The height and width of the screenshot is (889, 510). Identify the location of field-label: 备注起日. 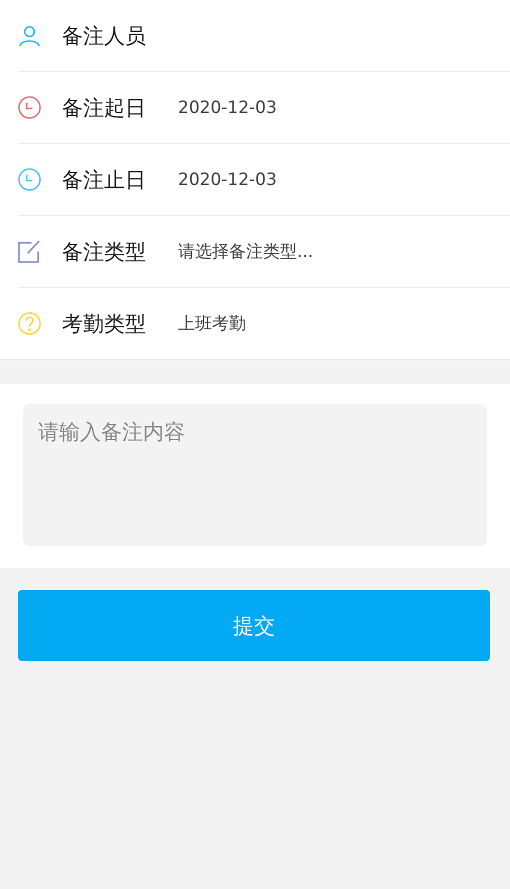
(104, 108).